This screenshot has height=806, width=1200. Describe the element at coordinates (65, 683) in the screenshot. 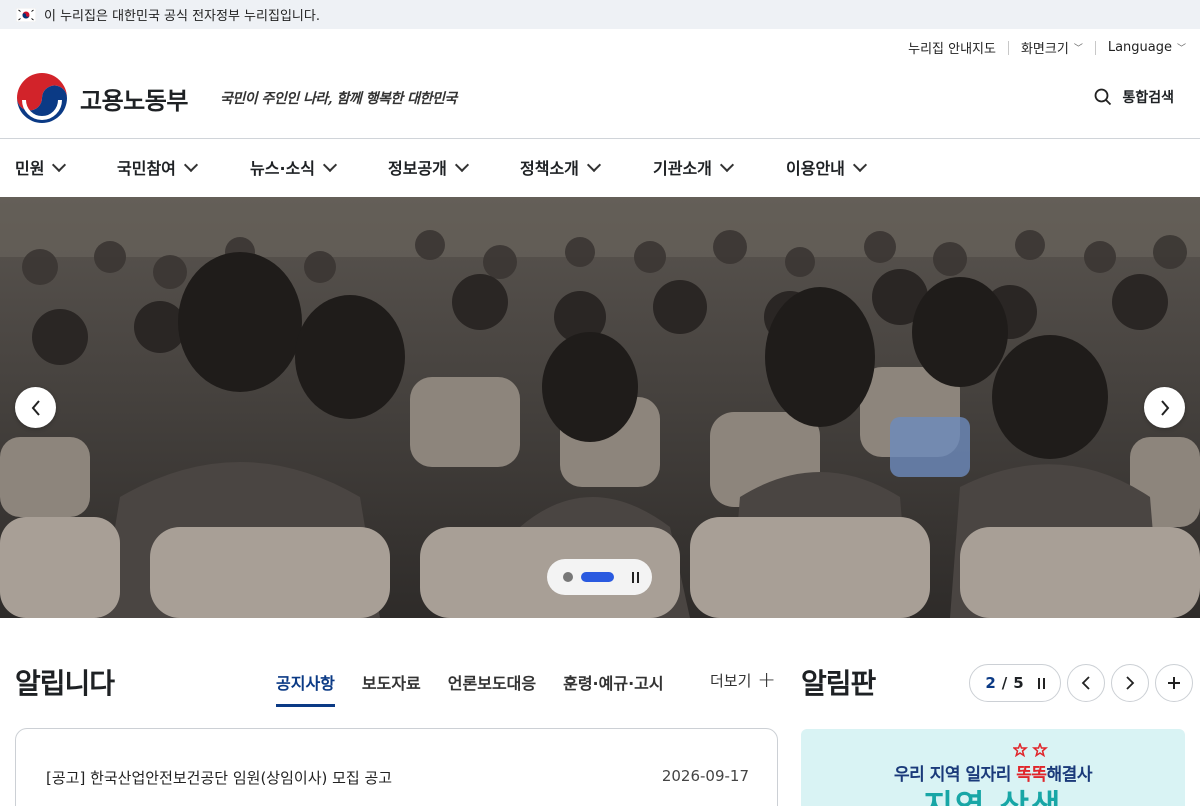

I see `notices-title: 알립니다` at that location.